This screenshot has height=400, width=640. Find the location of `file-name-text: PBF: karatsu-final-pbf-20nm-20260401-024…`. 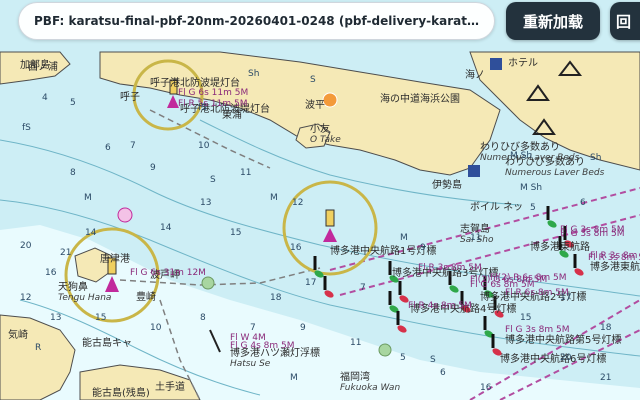

file-name-text: PBF: karatsu-final-pbf-20nm-20260401-024… is located at coordinates (259, 21).